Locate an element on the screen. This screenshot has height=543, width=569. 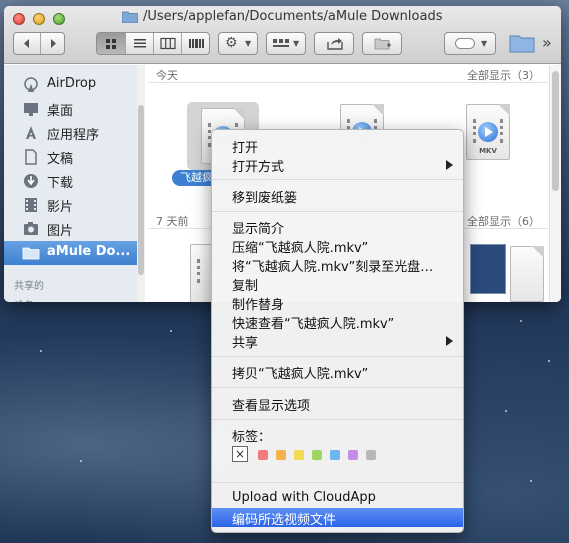
pictures-icon is located at coordinates (31, 228).